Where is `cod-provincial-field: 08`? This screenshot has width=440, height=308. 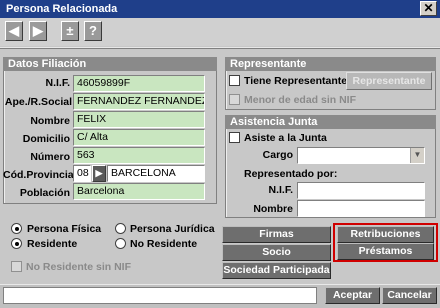 cod-provincial-field: 08 is located at coordinates (82, 173).